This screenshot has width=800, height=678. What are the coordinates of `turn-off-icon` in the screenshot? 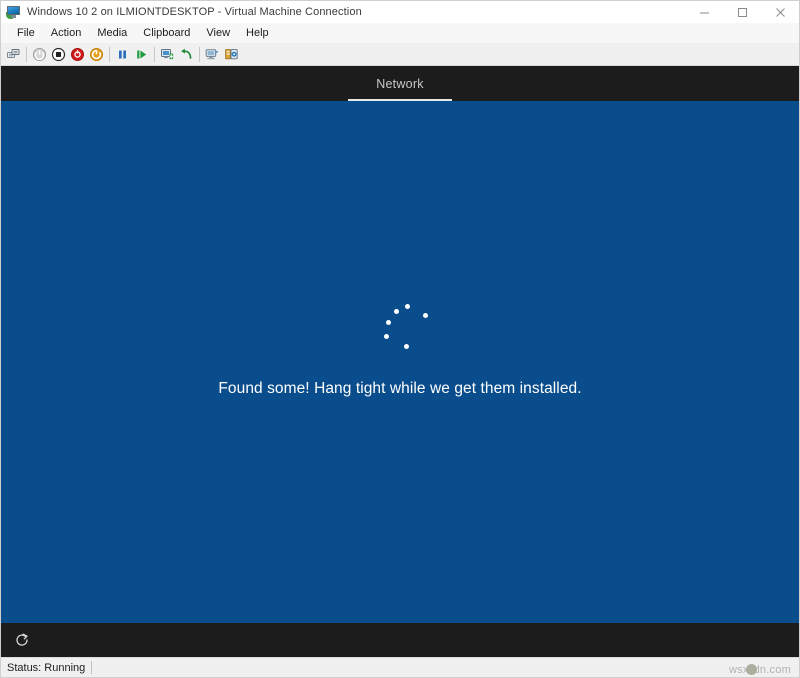 It's located at (58, 54).